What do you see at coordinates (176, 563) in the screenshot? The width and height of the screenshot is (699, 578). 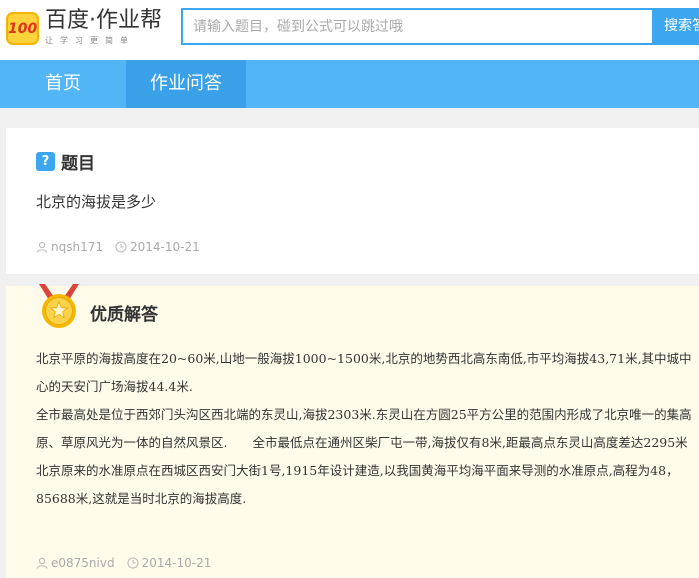 I see `answer-date: 2014-10-21` at bounding box center [176, 563].